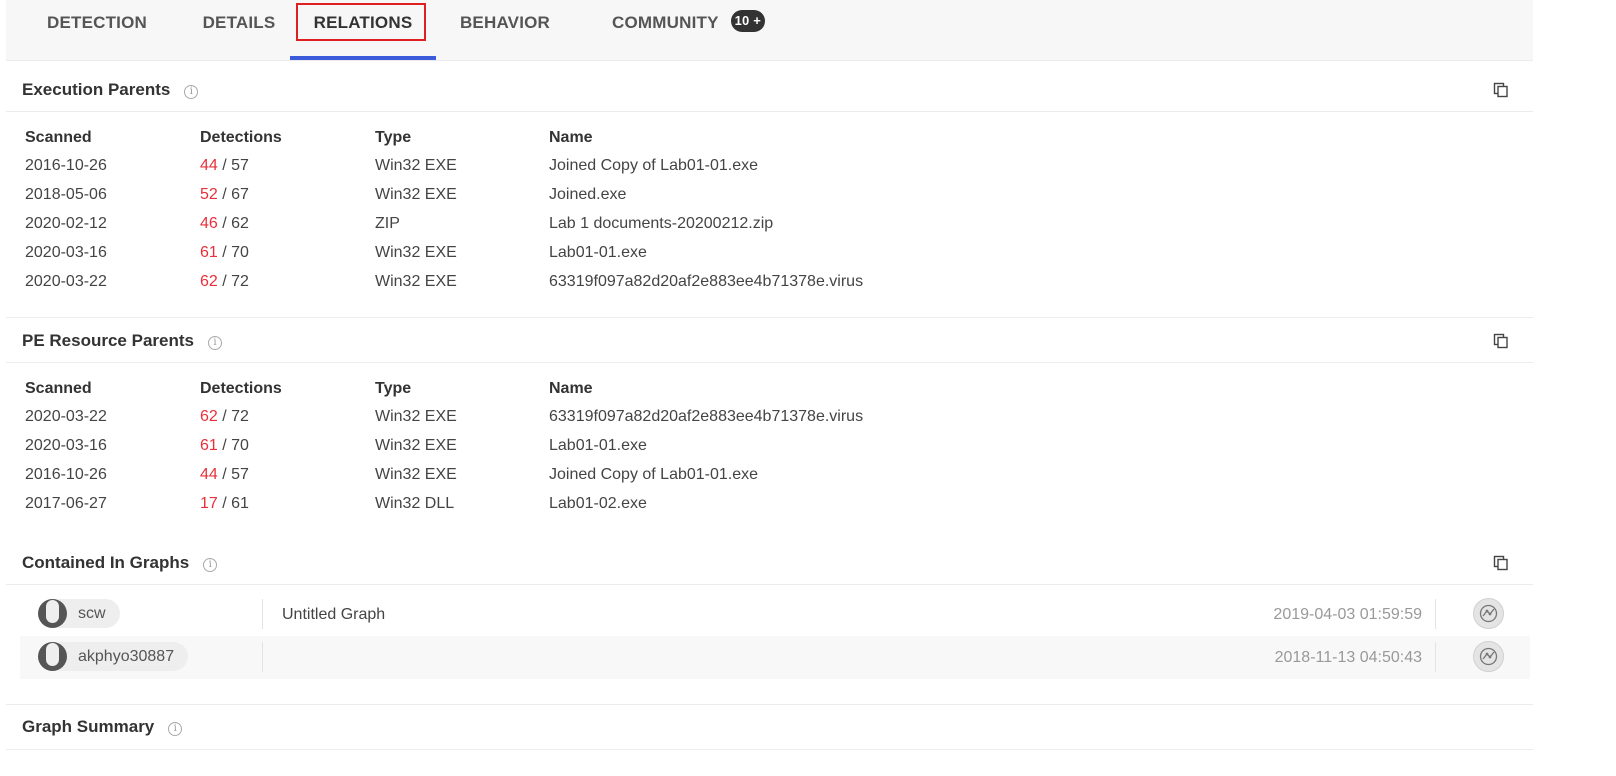  Describe the element at coordinates (333, 615) in the screenshot. I see `graph-name: Untitled Graph` at that location.